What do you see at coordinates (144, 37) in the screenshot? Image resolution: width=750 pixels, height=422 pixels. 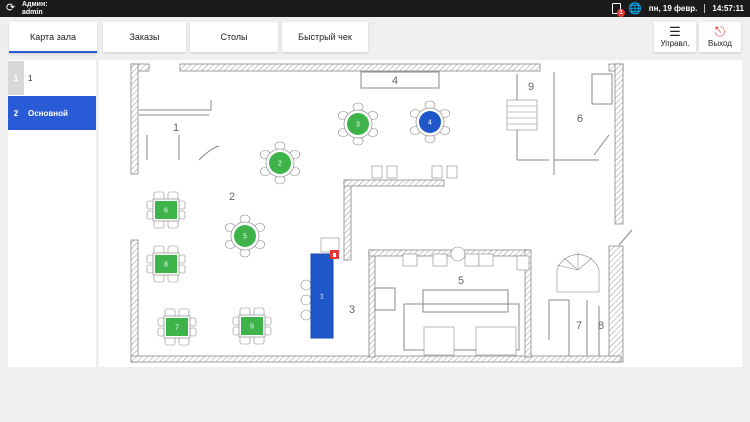 I see `tab-orders: Заказы` at bounding box center [144, 37].